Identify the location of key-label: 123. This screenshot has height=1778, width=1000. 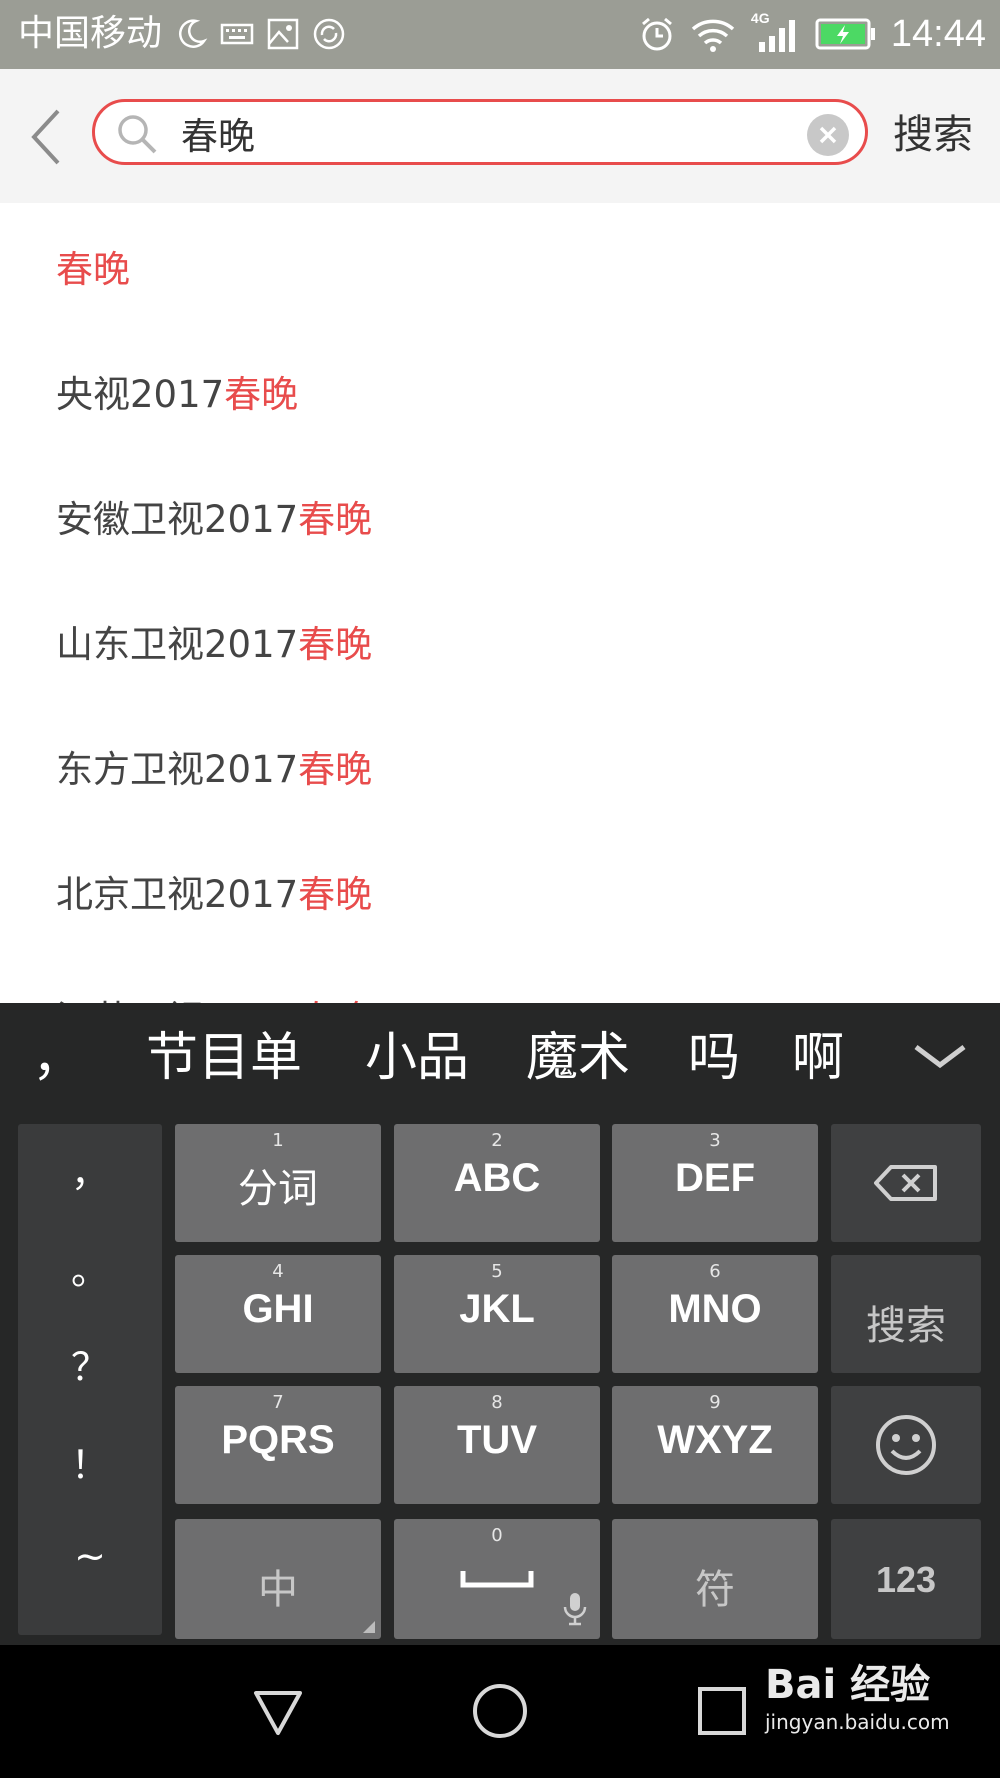
(906, 1579).